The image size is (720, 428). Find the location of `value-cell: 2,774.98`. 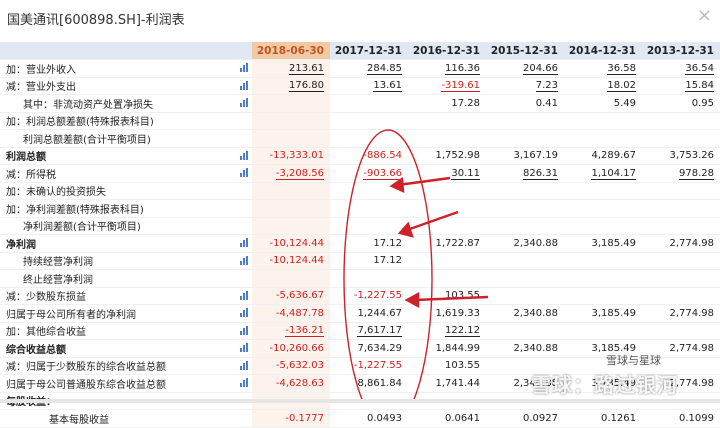

value-cell: 2,774.98 is located at coordinates (681, 243).